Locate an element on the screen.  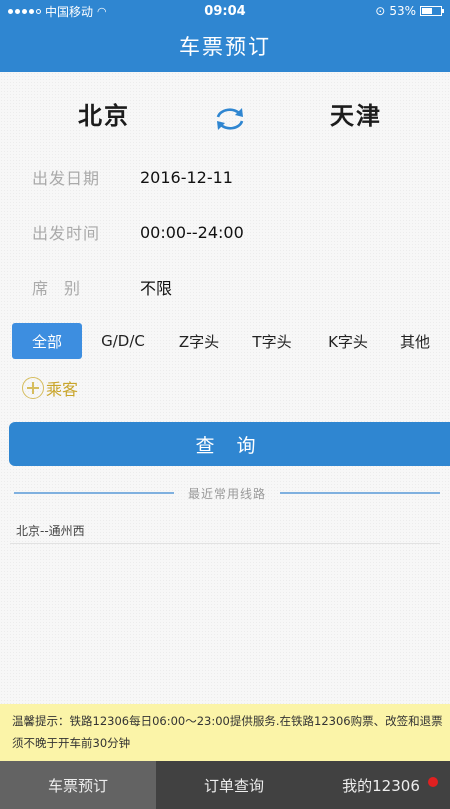
notification-dot is located at coordinates (433, 782).